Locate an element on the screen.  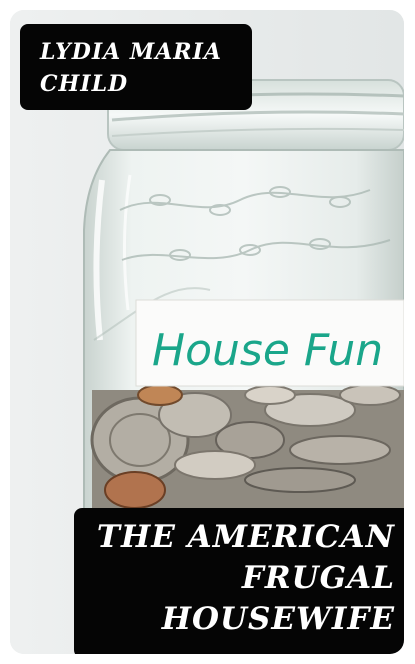
jar-label-text: House Fun is located at coordinates (267, 350).